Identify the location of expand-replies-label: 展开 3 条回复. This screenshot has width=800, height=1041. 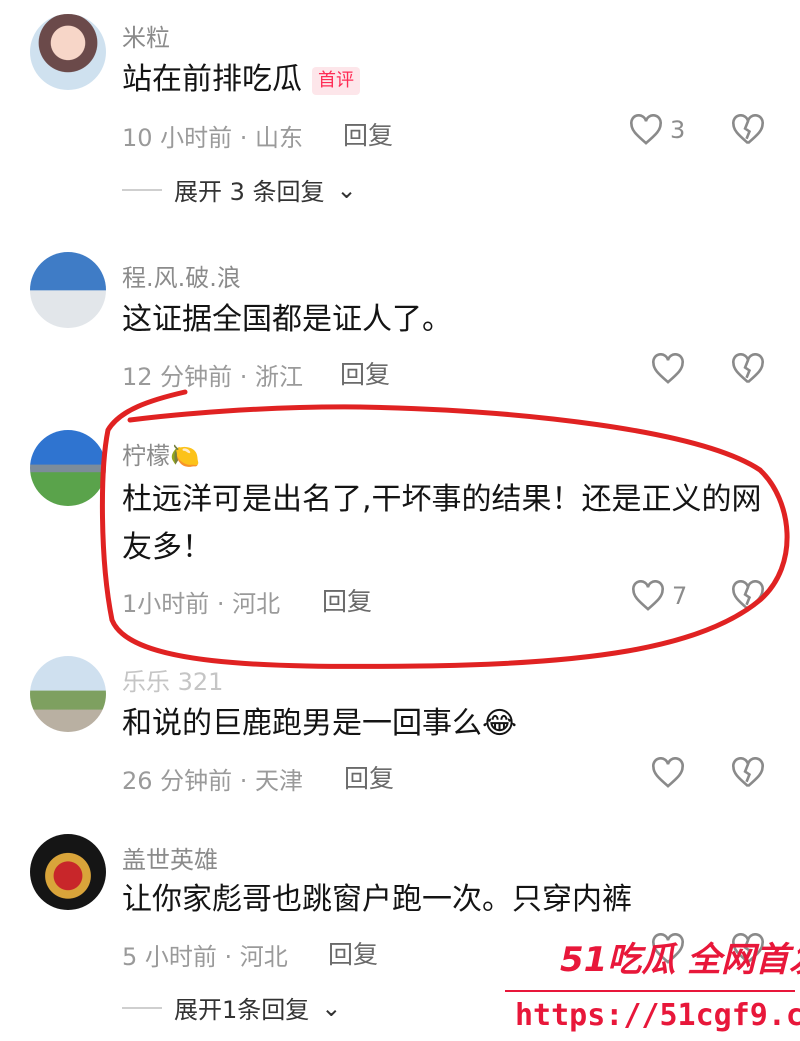
(249, 192).